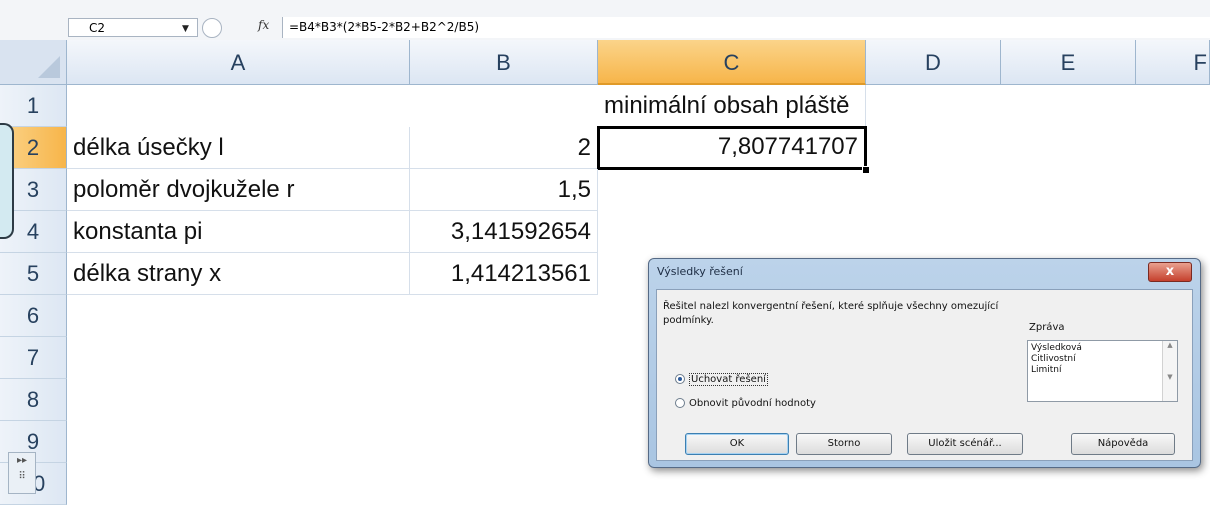 This screenshot has width=1210, height=505. I want to click on radio-selected-icon, so click(680, 379).